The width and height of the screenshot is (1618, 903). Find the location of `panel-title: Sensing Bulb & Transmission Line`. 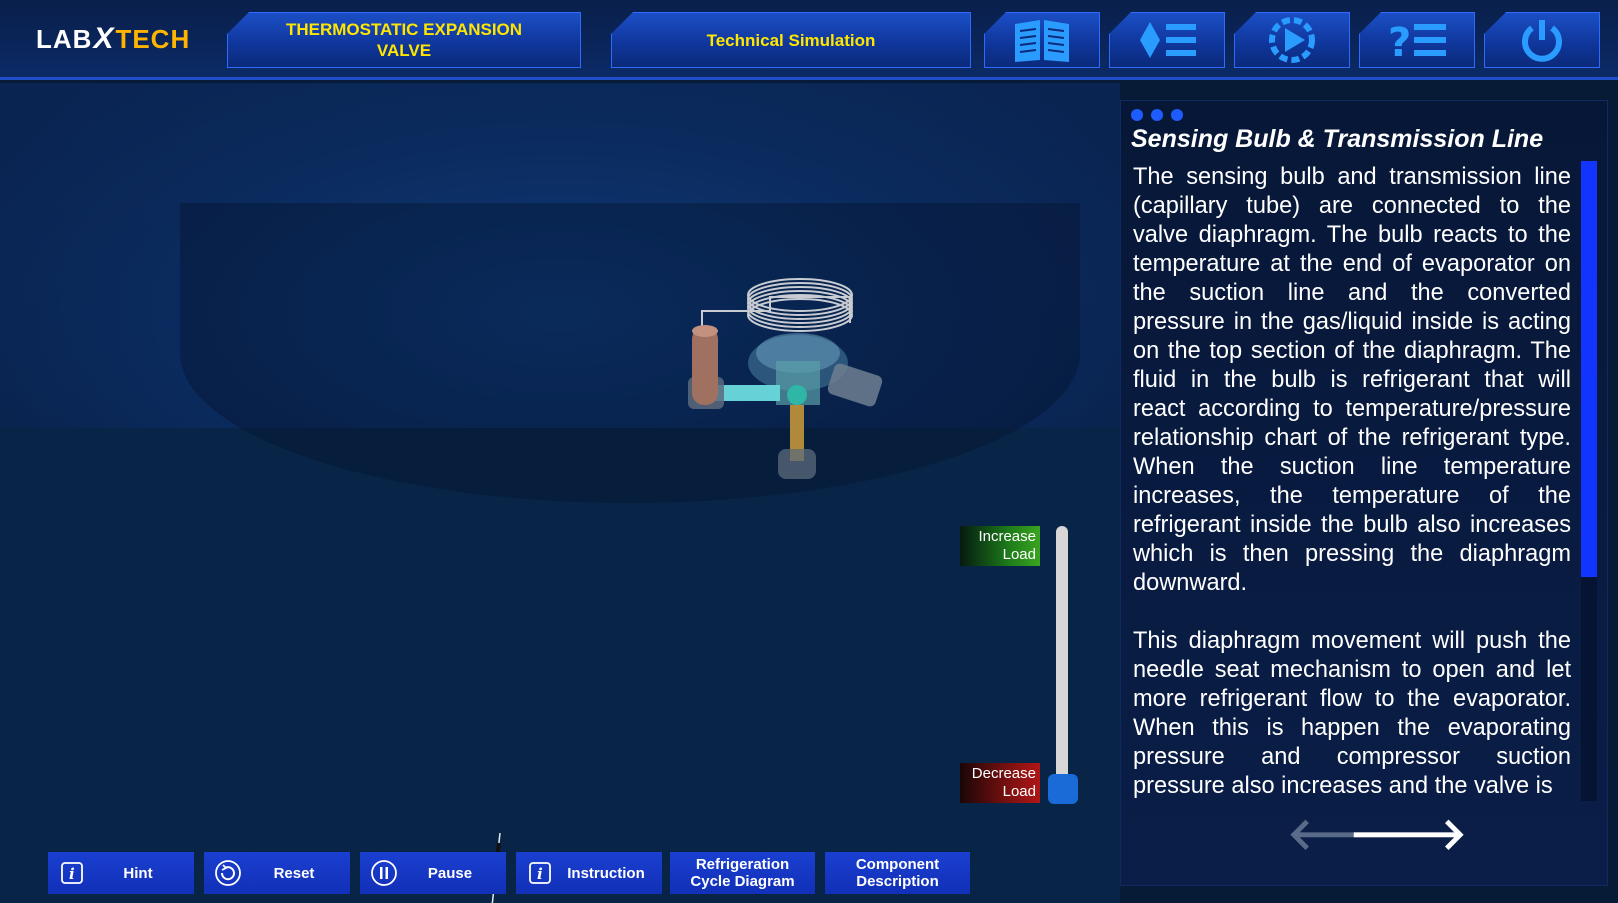

panel-title: Sensing Bulb & Transmission Line is located at coordinates (1337, 139).